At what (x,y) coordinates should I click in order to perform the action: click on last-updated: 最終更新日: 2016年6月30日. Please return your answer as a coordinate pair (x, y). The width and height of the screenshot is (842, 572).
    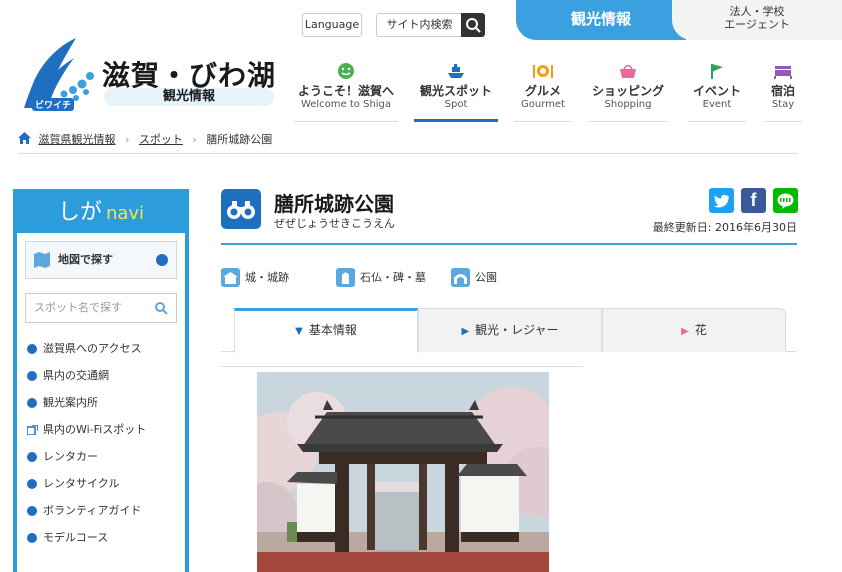
    Looking at the image, I should click on (724, 227).